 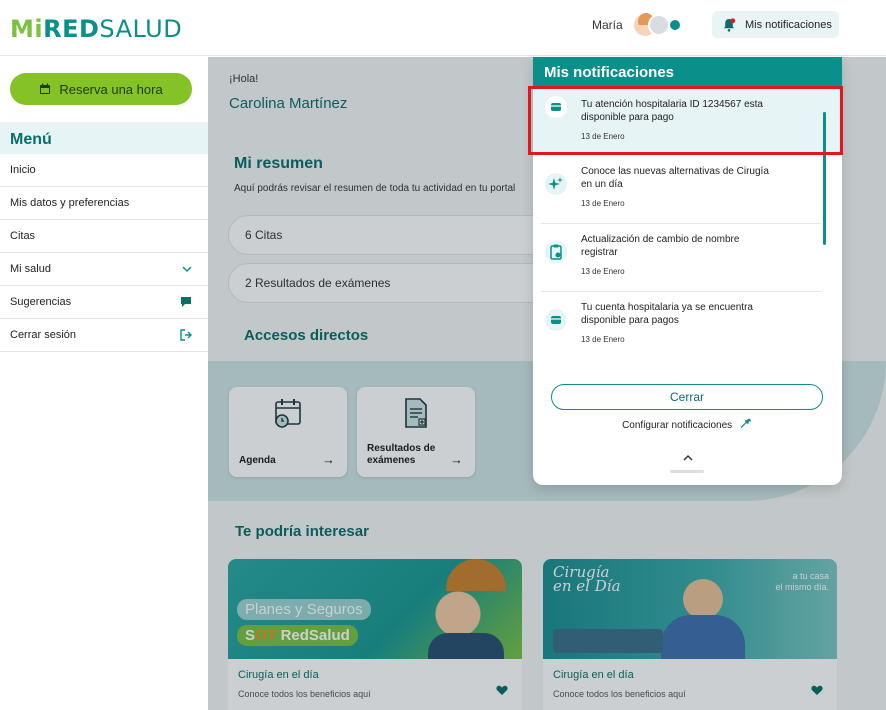 I want to click on wallet-icon, so click(x=556, y=320).